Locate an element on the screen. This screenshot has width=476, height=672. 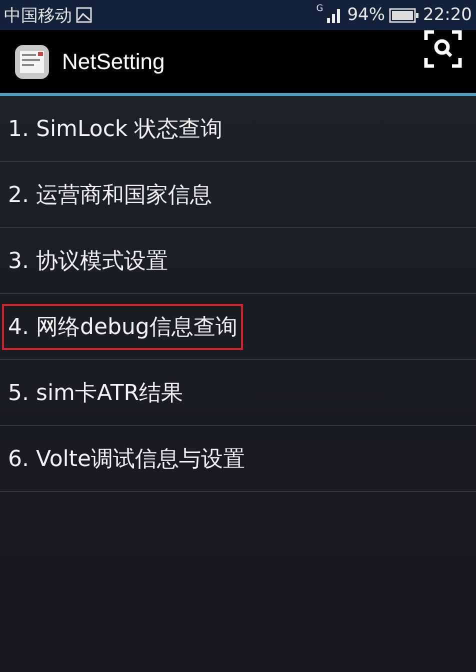
network-type: G is located at coordinates (320, 9).